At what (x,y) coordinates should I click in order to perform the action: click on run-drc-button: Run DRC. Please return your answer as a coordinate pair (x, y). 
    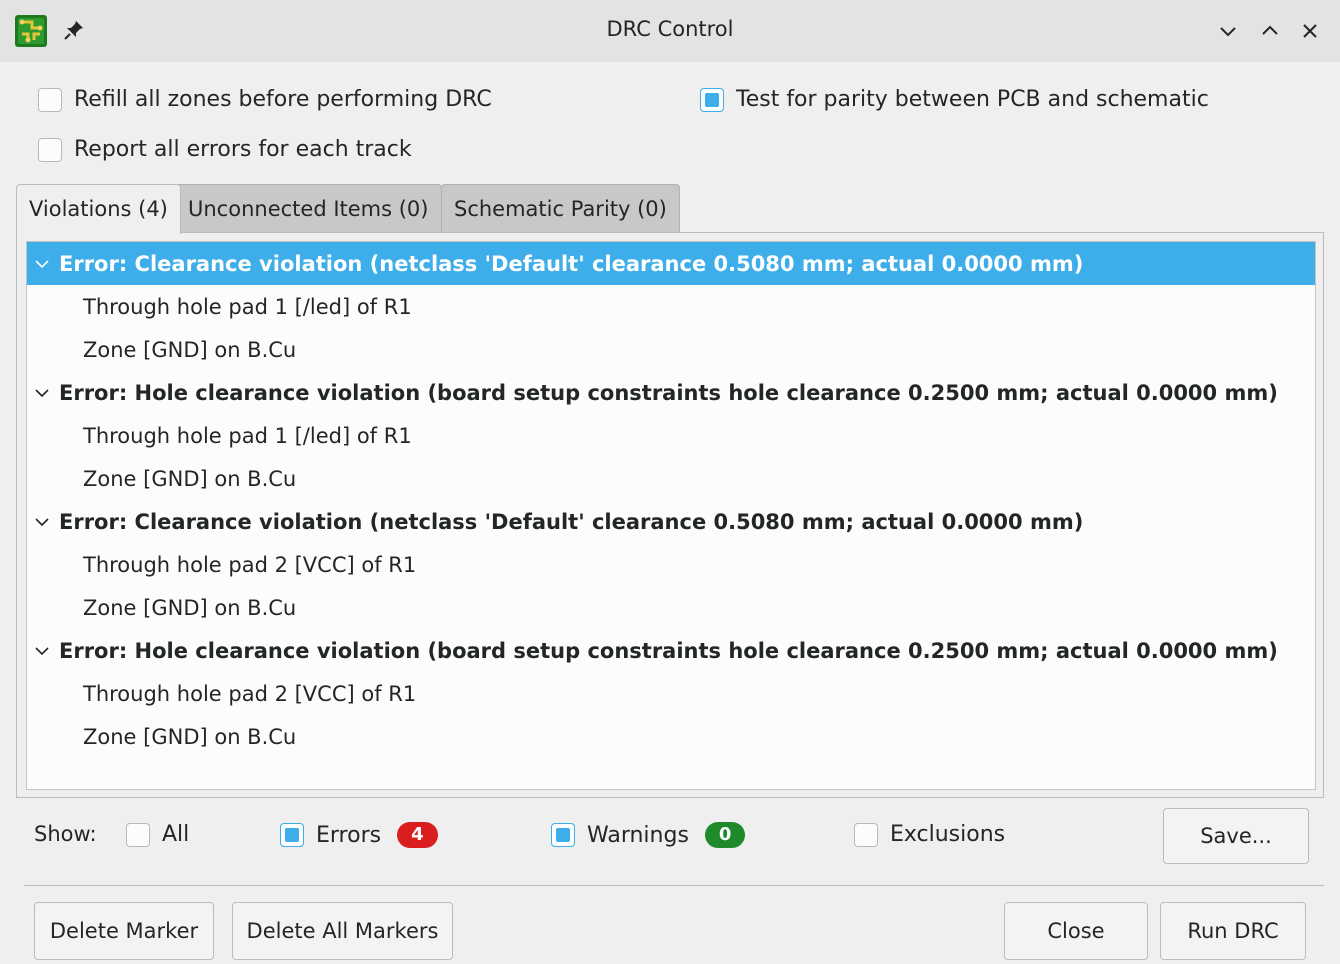
    Looking at the image, I should click on (1233, 931).